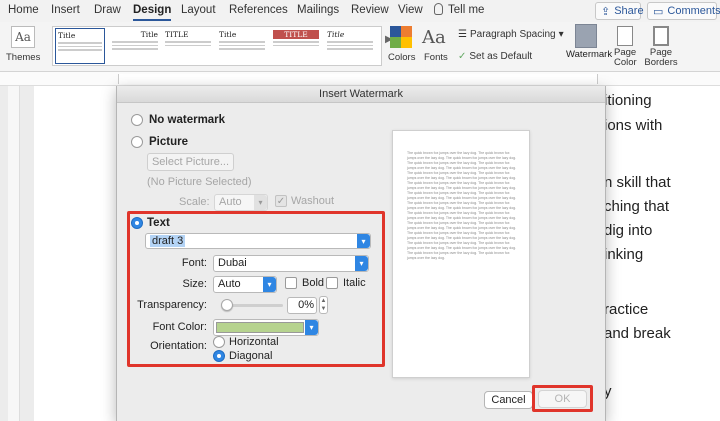 This screenshot has width=720, height=421. I want to click on paragraph-spacing-button: ☰ Paragraph Spacing ▾, so click(511, 34).